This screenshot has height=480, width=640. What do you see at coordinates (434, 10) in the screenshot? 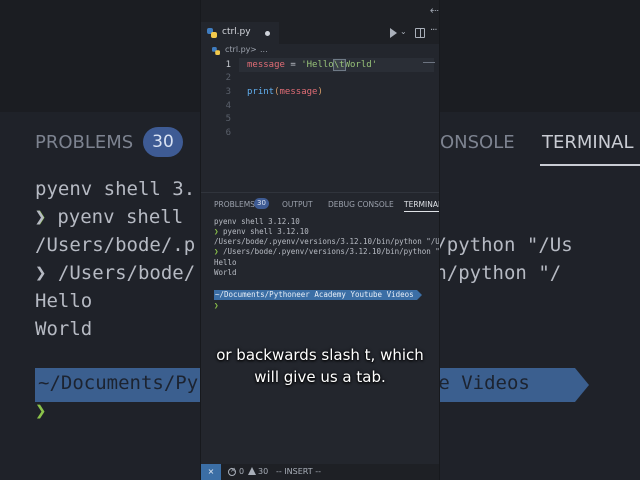
I see `arrow-left-icon: ⇠` at bounding box center [434, 10].